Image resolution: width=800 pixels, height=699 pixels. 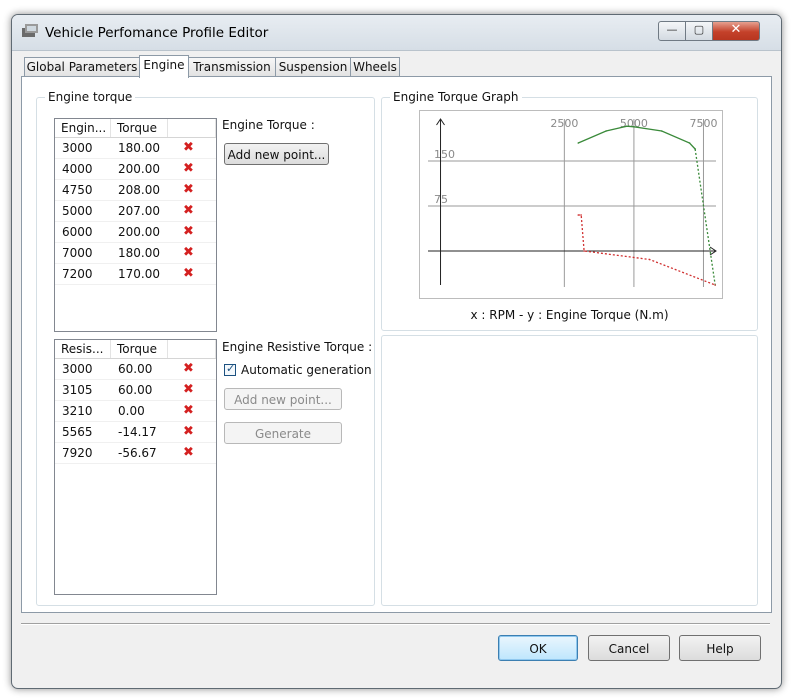 I want to click on minimize-button: —, so click(x=672, y=31).